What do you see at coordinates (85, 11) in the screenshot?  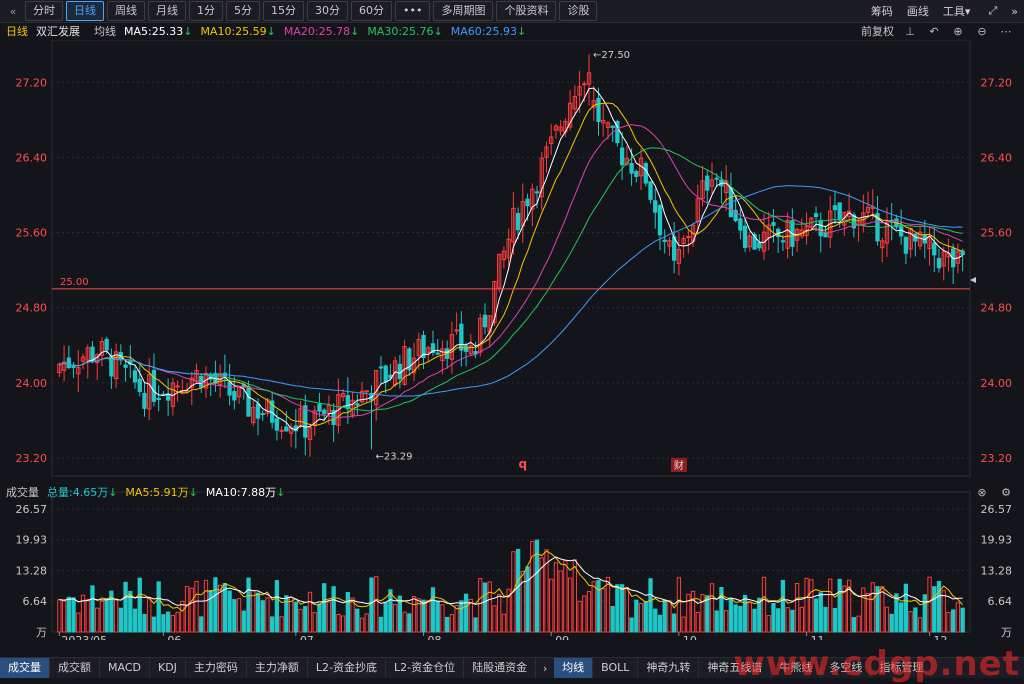 I see `tab-1: 日线` at bounding box center [85, 11].